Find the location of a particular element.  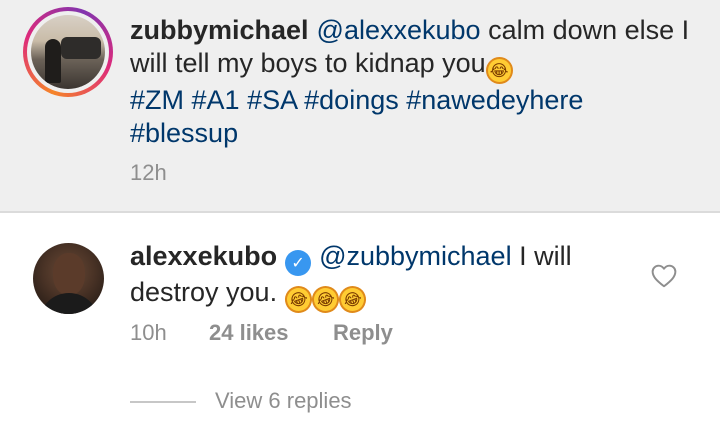

avatar-zubbymichael is located at coordinates (68, 52).